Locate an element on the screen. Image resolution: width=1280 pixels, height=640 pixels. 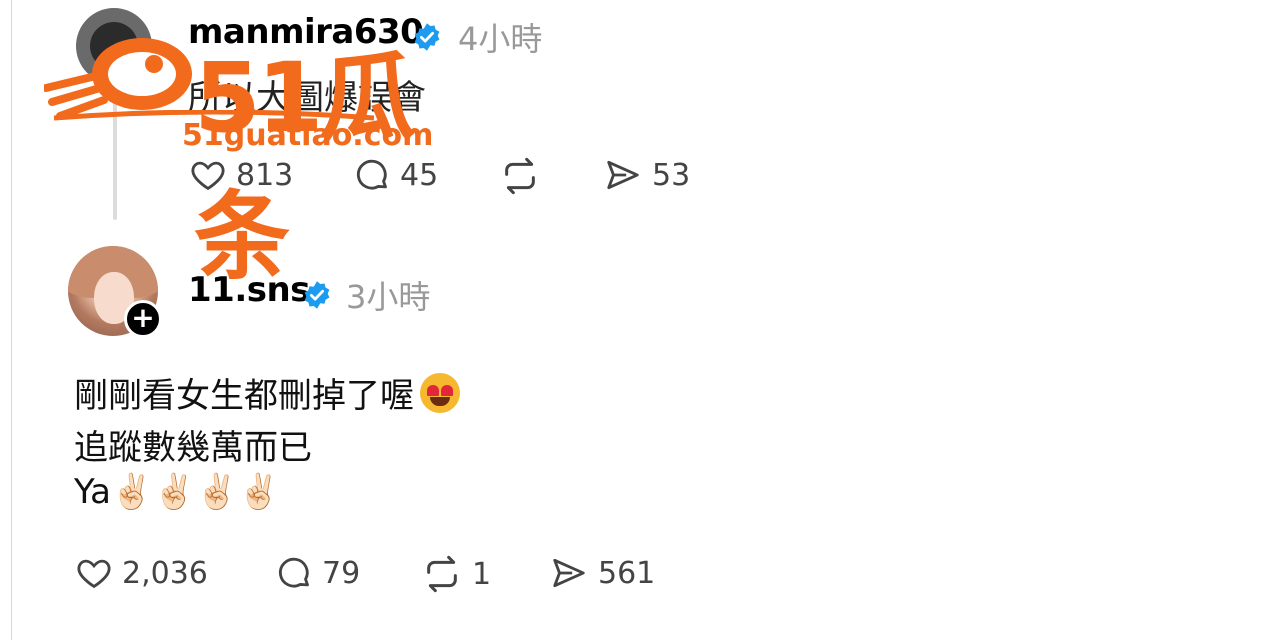
left-border is located at coordinates (11, 320).